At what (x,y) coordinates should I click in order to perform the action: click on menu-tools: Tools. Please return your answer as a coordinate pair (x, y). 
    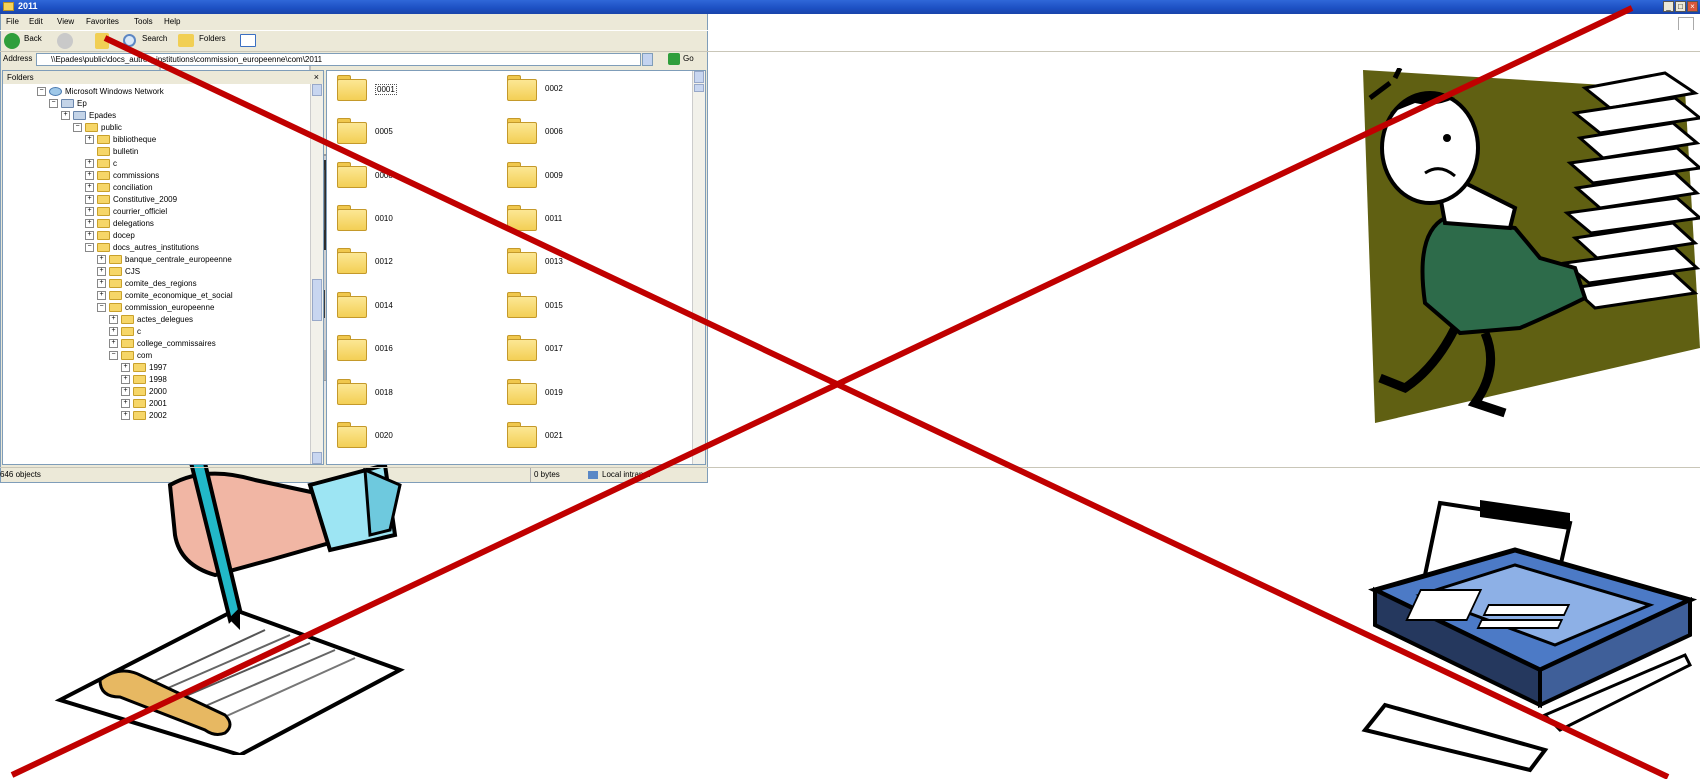
    Looking at the image, I should click on (143, 21).